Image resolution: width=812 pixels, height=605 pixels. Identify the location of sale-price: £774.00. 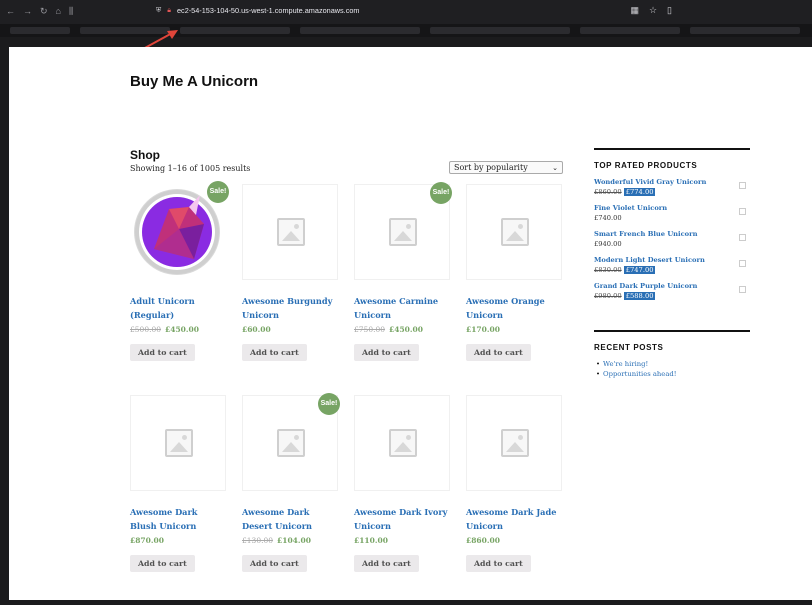
(639, 192).